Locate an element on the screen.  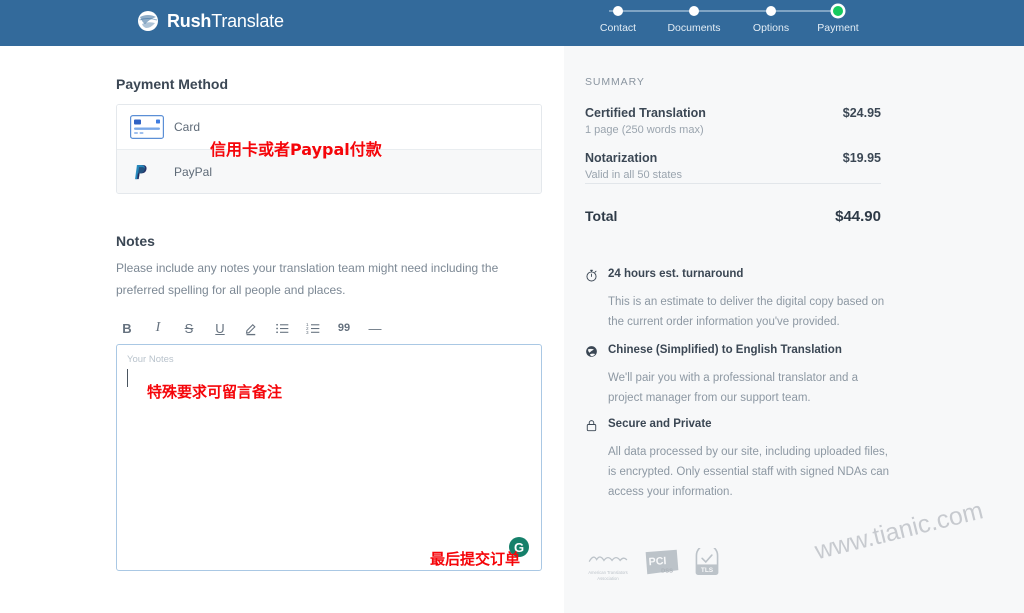
lock-icon is located at coordinates (592, 428).